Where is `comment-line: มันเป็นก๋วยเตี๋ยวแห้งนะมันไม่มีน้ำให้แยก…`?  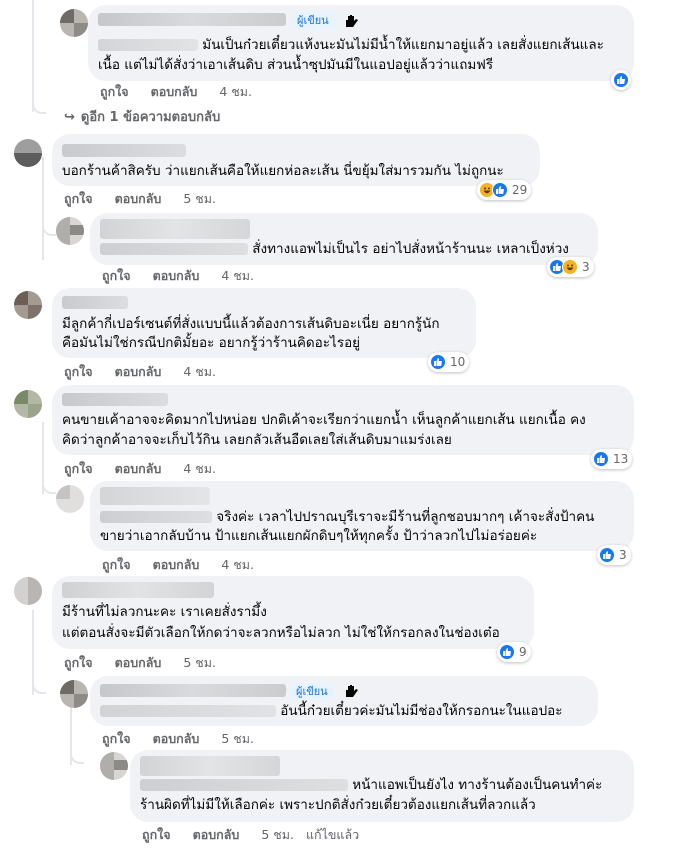 comment-line: มันเป็นก๋วยเตี๋ยวแห้งนะมันไม่มีน้ำให้แยก… is located at coordinates (351, 45).